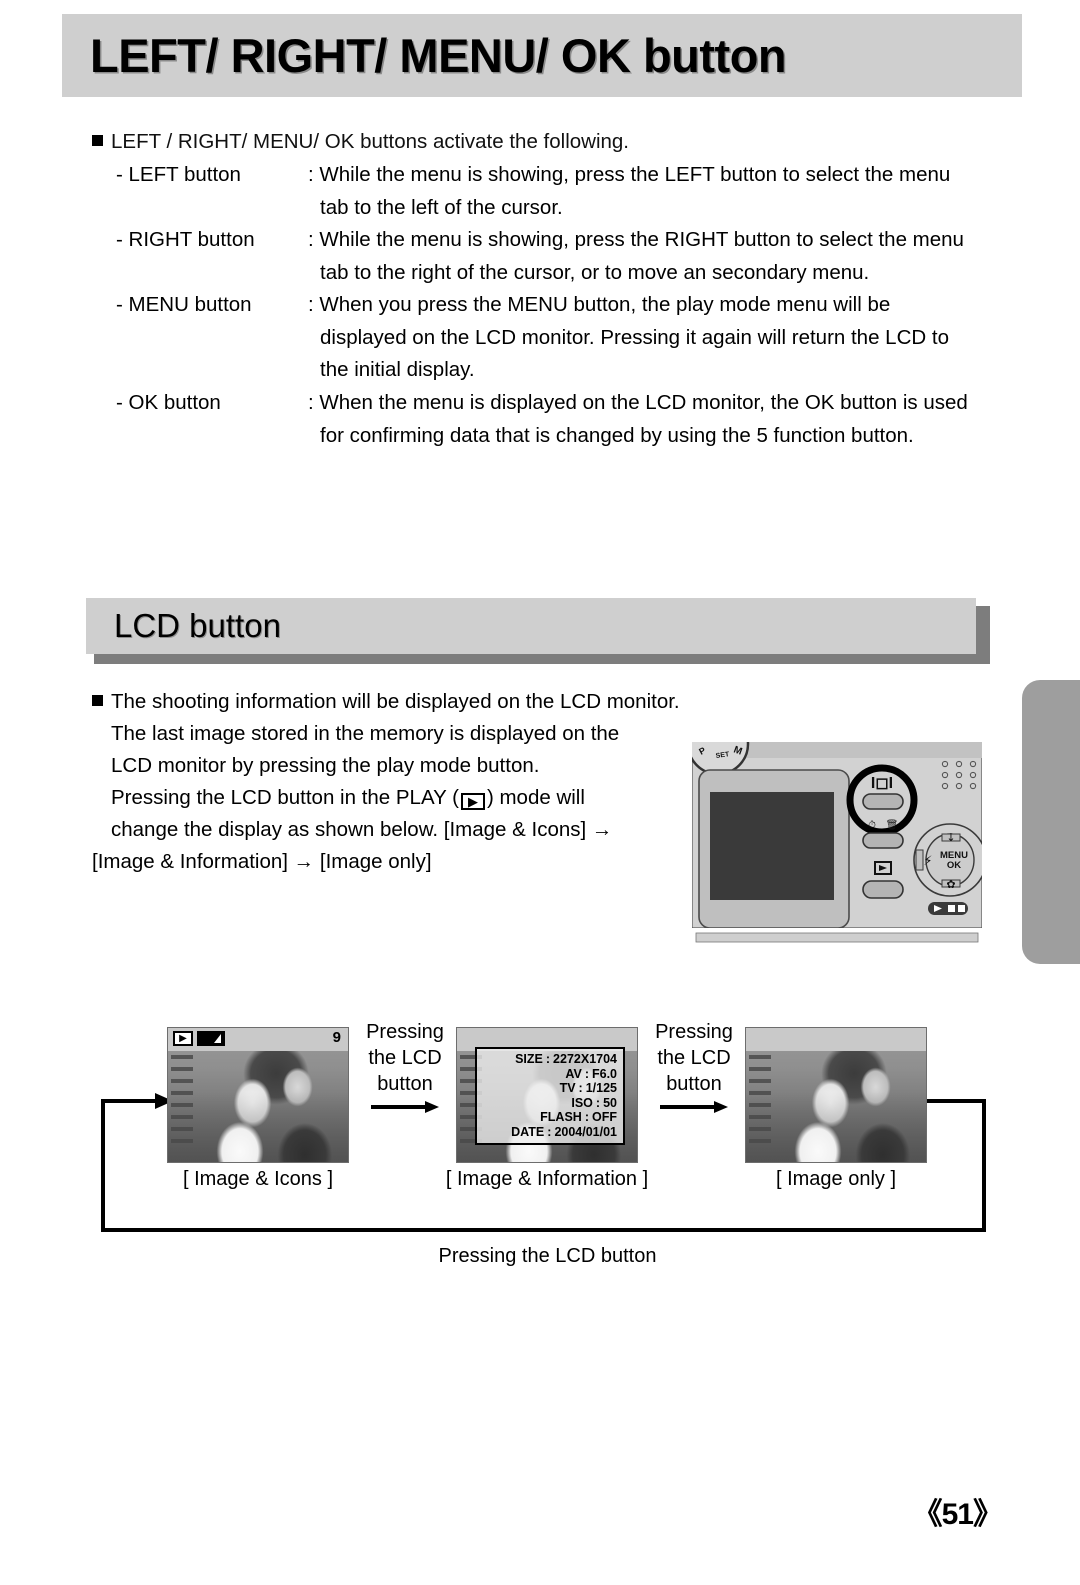 This screenshot has width=1080, height=1585. I want to click on flow-arrow-2-icon, so click(694, 1107).